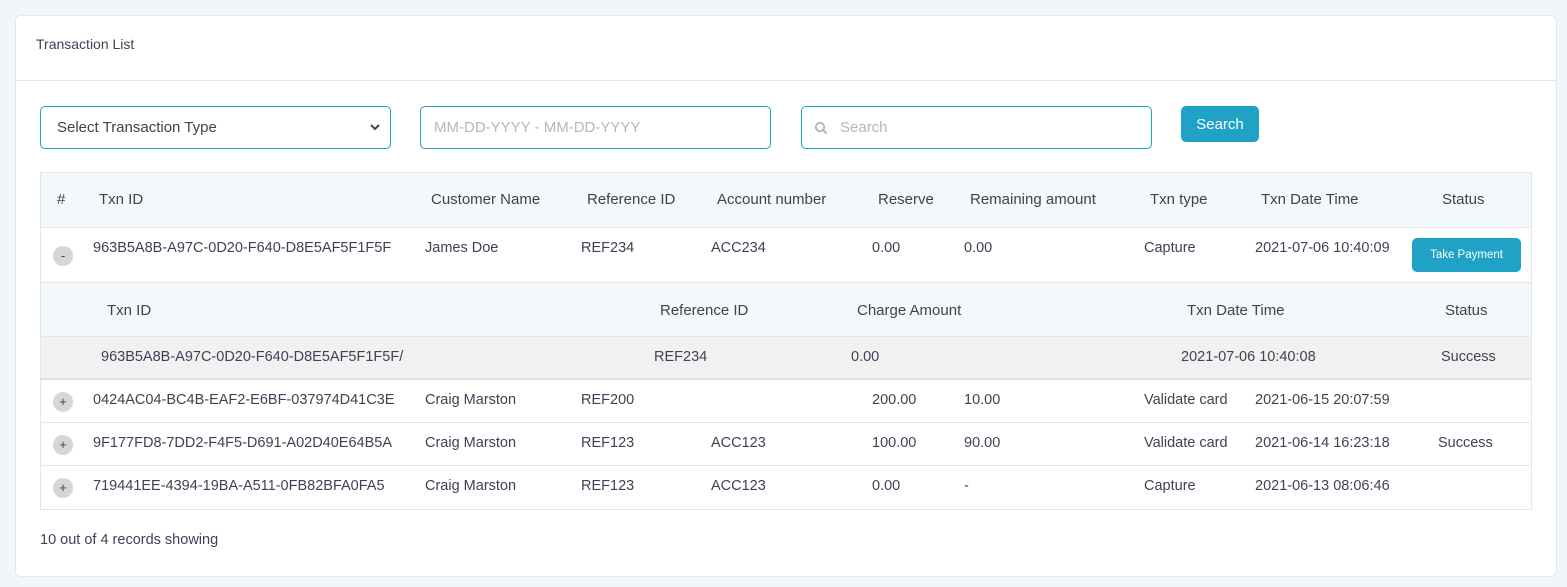  Describe the element at coordinates (375, 127) in the screenshot. I see `chevron-down-icon` at that location.